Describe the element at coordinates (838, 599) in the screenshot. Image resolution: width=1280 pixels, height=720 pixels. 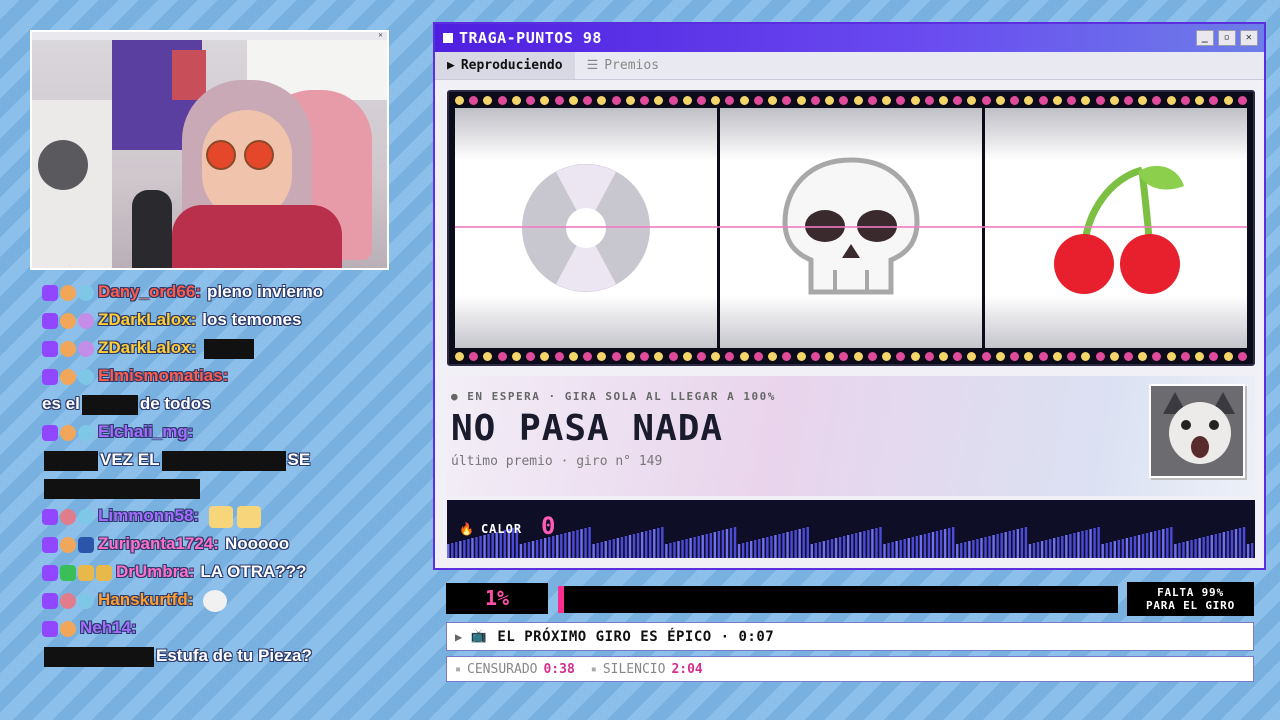
I see `spin-progress-bar` at that location.